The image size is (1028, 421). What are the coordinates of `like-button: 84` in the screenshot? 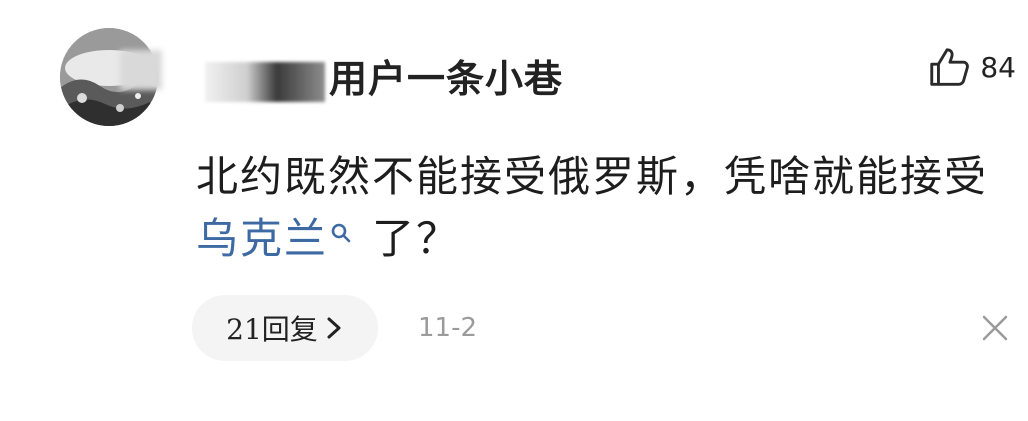 It's located at (971, 67).